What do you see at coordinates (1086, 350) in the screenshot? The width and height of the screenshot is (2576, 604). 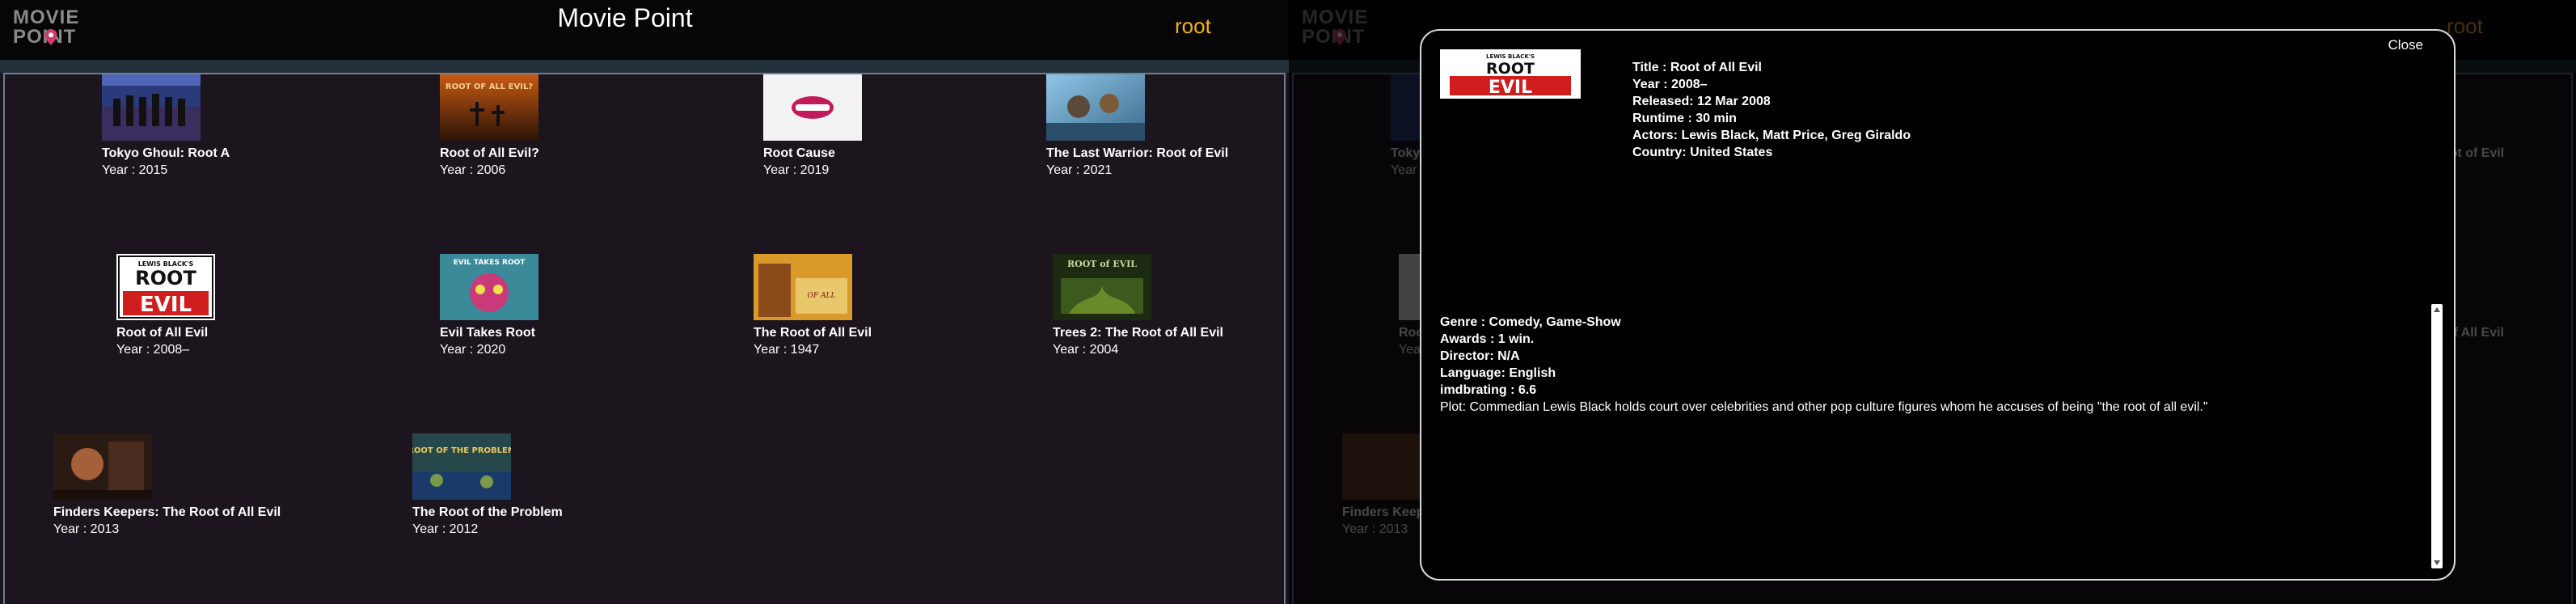 I see `movie-year: Year : 2004` at bounding box center [1086, 350].